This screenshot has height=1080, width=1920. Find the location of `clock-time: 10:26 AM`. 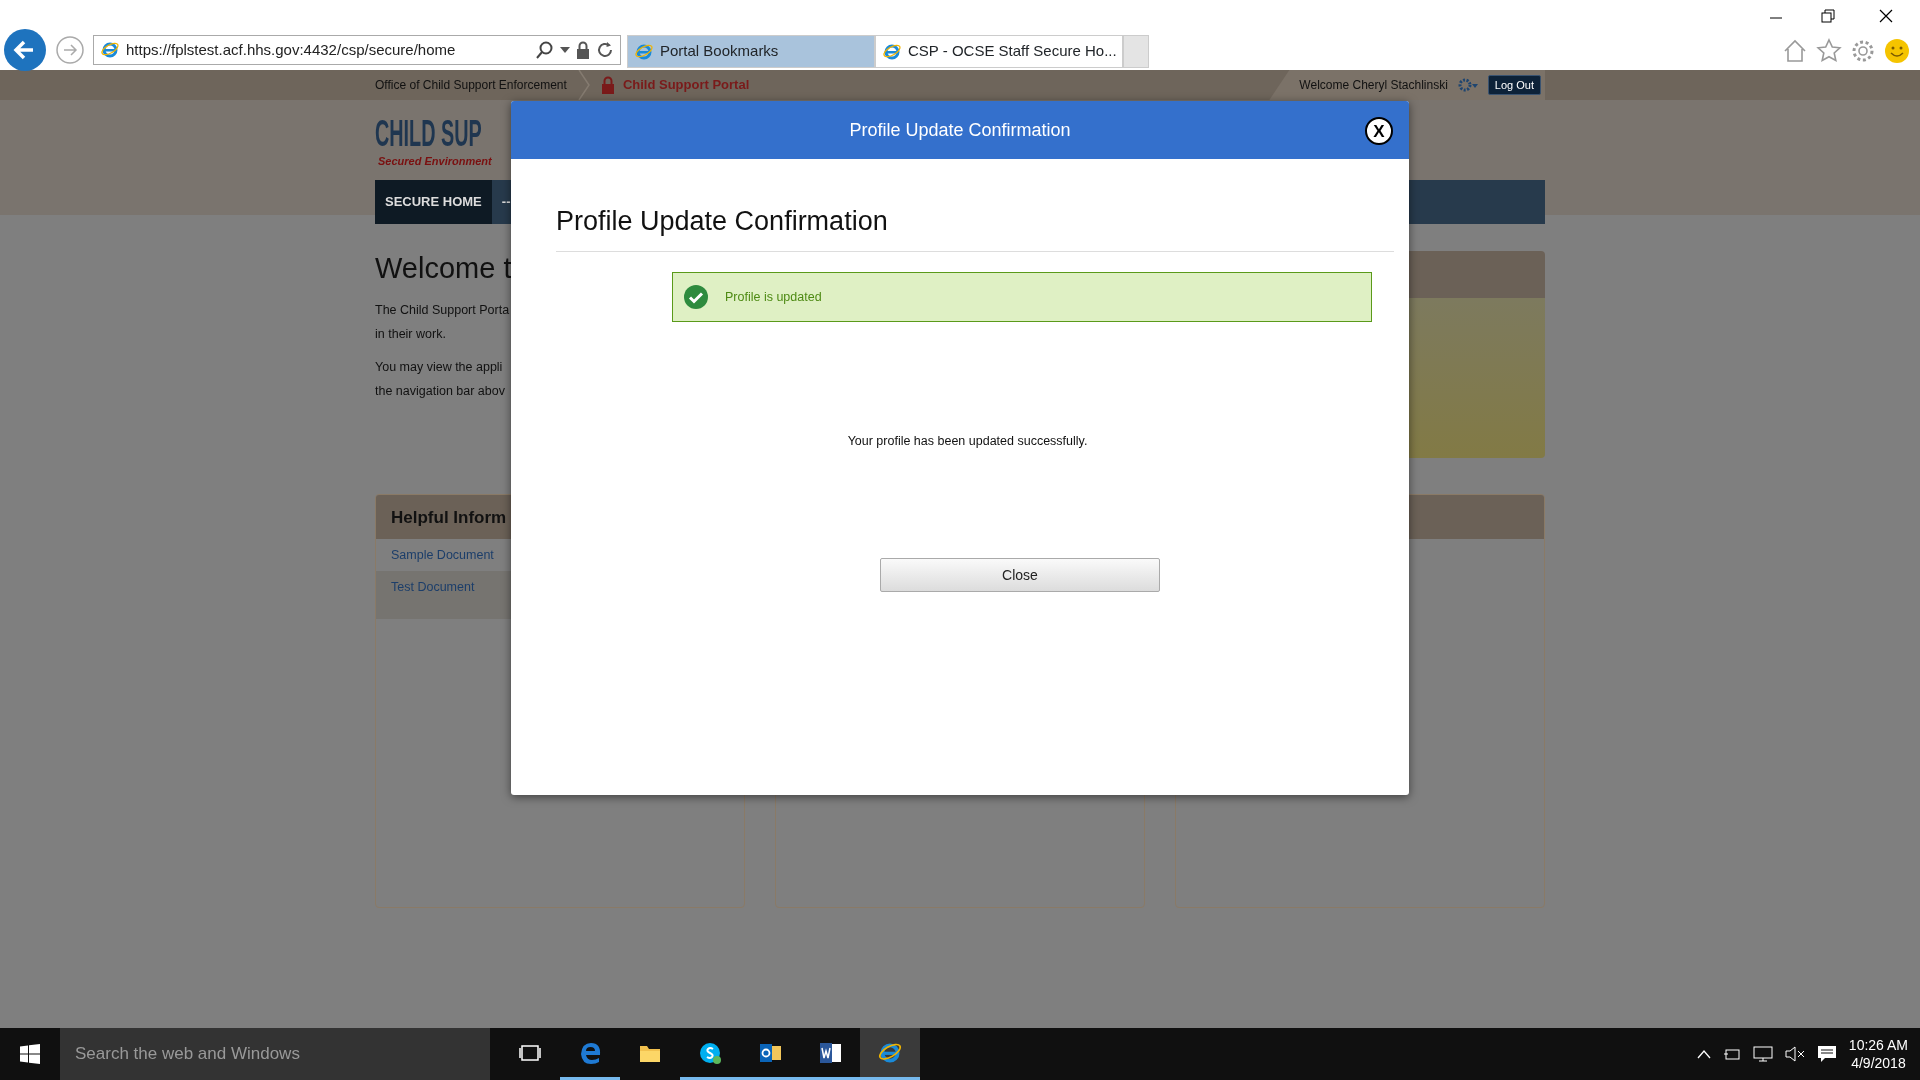

clock-time: 10:26 AM is located at coordinates (1878, 1044).